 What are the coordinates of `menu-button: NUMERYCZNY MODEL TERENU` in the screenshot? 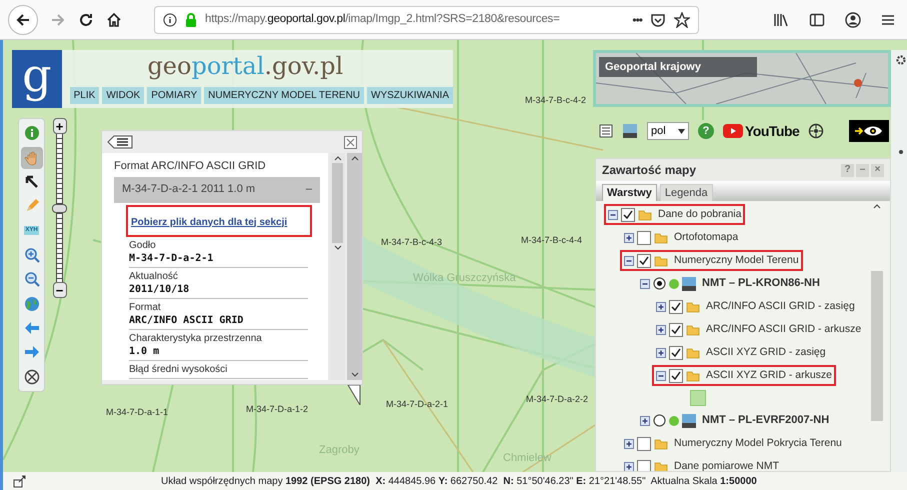 It's located at (284, 95).